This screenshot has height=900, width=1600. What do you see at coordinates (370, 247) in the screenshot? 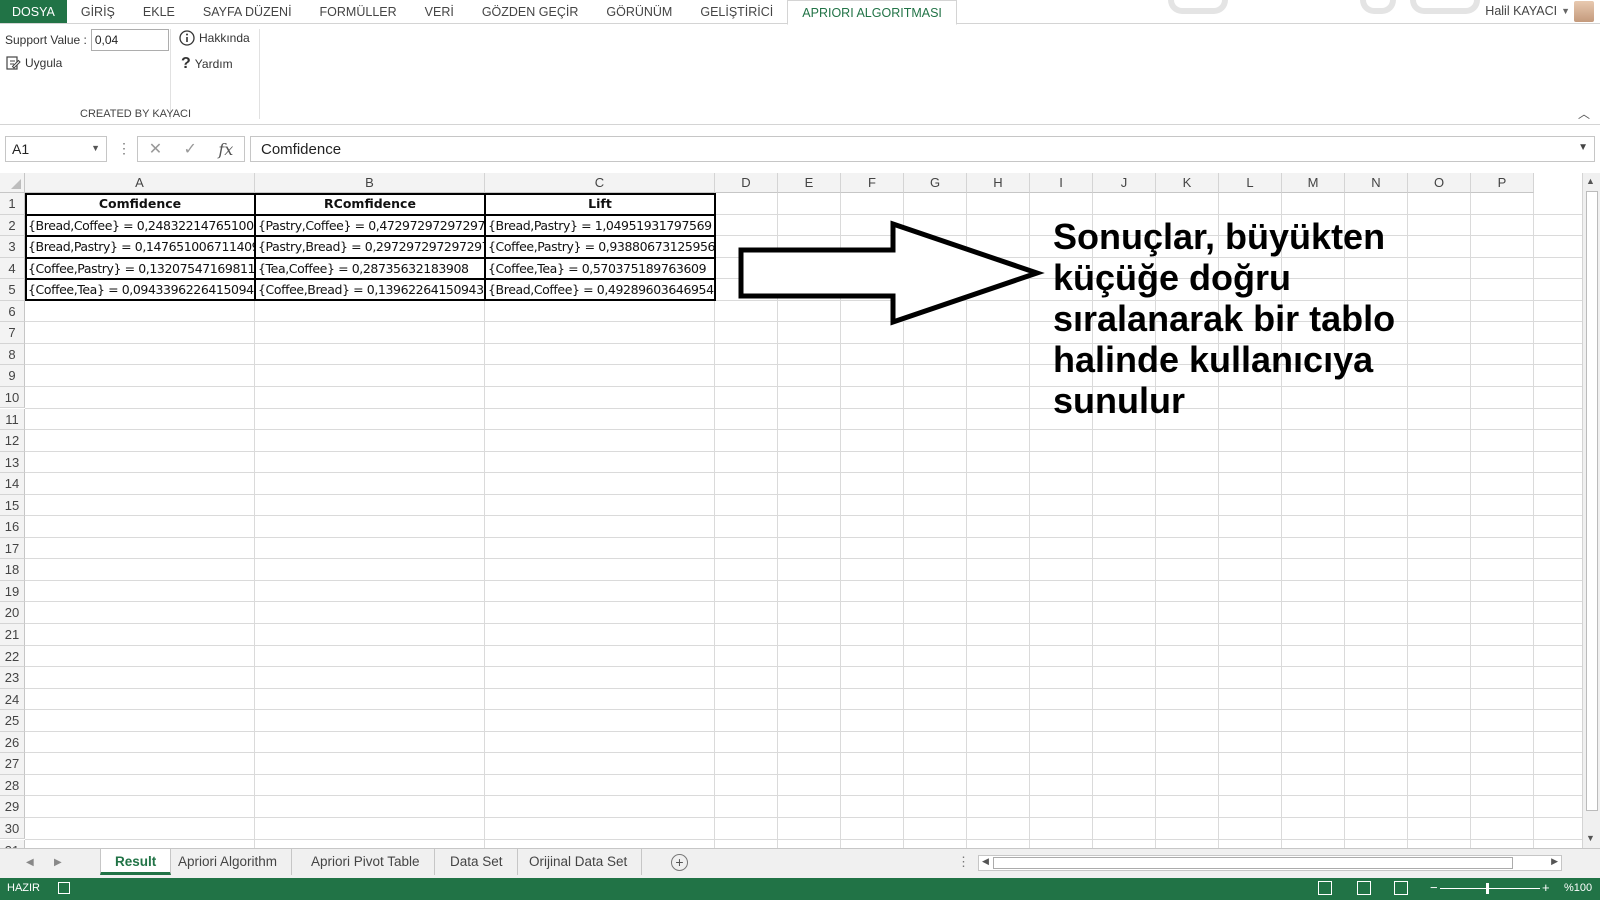
I see `table-cell: {Pastry,Bread} = 0,297297297297297` at bounding box center [370, 247].